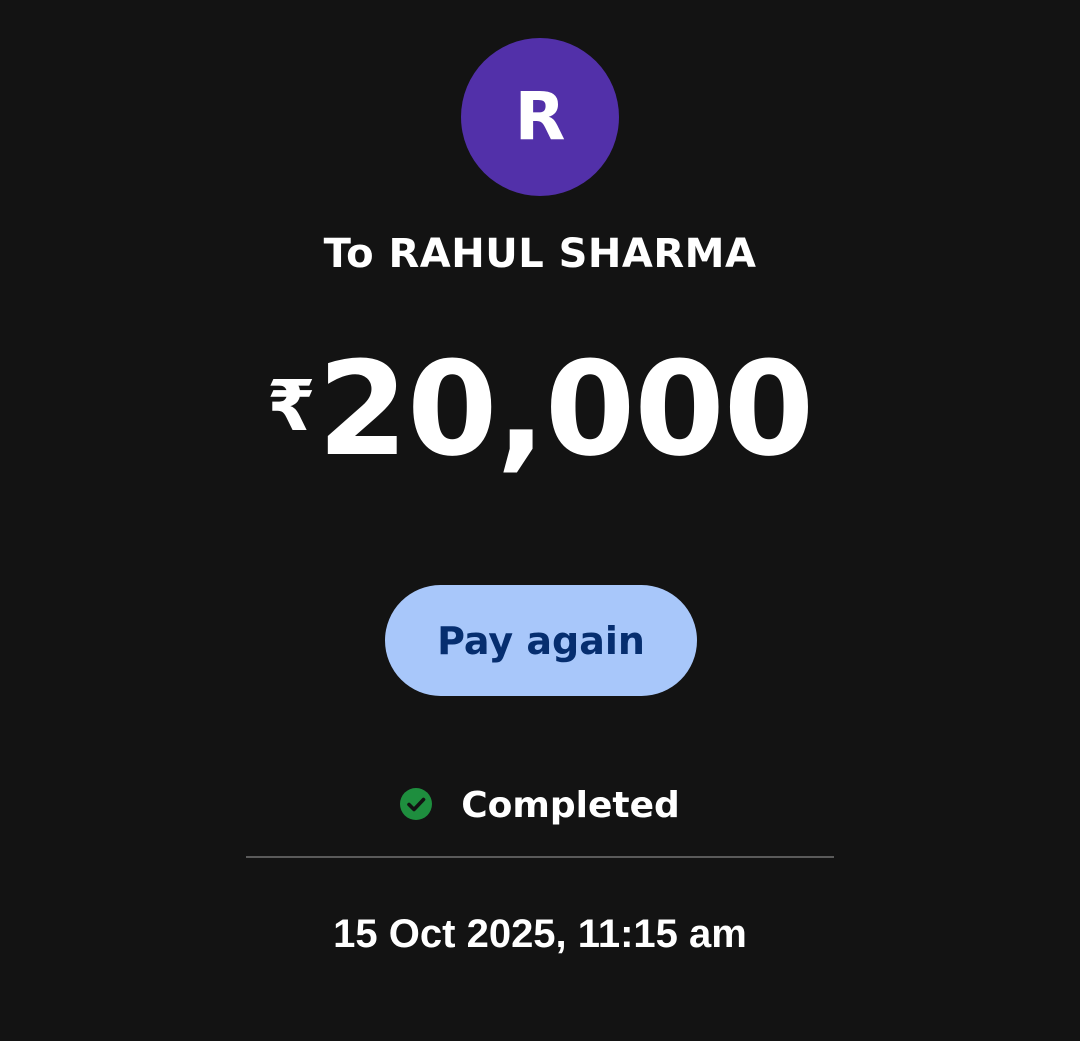  What do you see at coordinates (570, 805) in the screenshot?
I see `status-text: Completed` at bounding box center [570, 805].